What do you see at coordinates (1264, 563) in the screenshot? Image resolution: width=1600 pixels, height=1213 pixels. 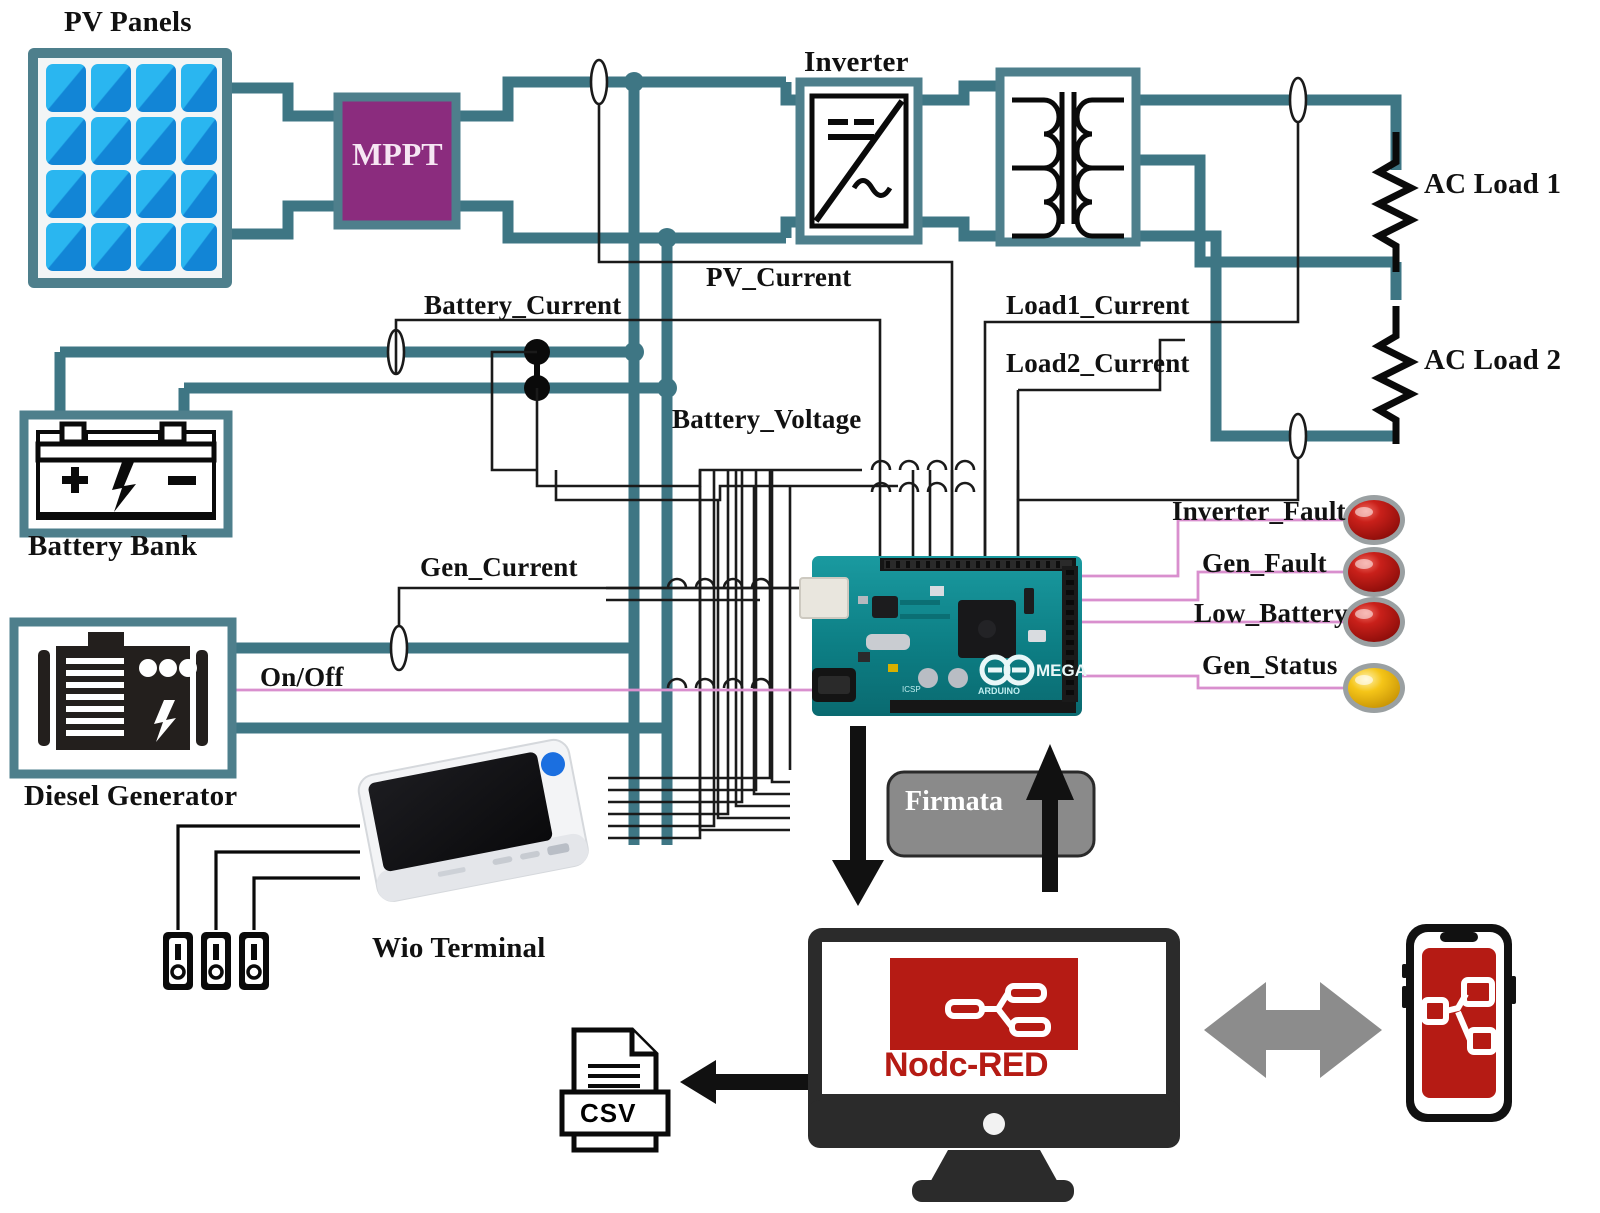 I see `led-label-gen-fault: Gen_Fault` at bounding box center [1264, 563].